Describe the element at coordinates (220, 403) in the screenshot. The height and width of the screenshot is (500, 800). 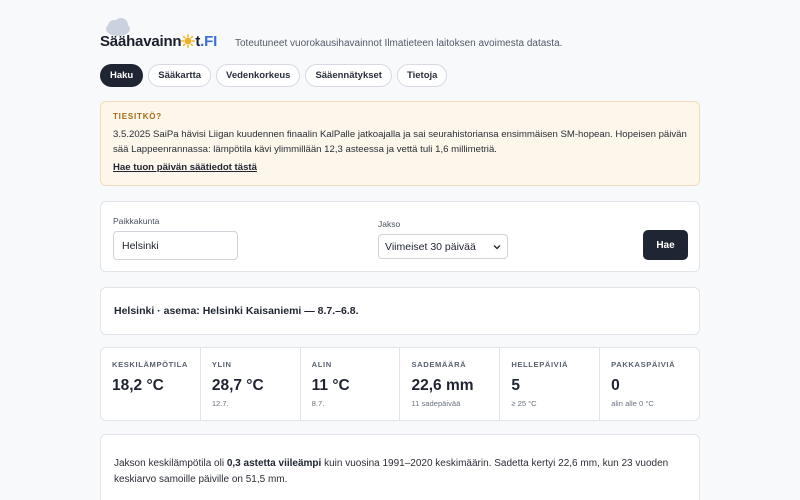
I see `stat-sub: 12.7.` at that location.